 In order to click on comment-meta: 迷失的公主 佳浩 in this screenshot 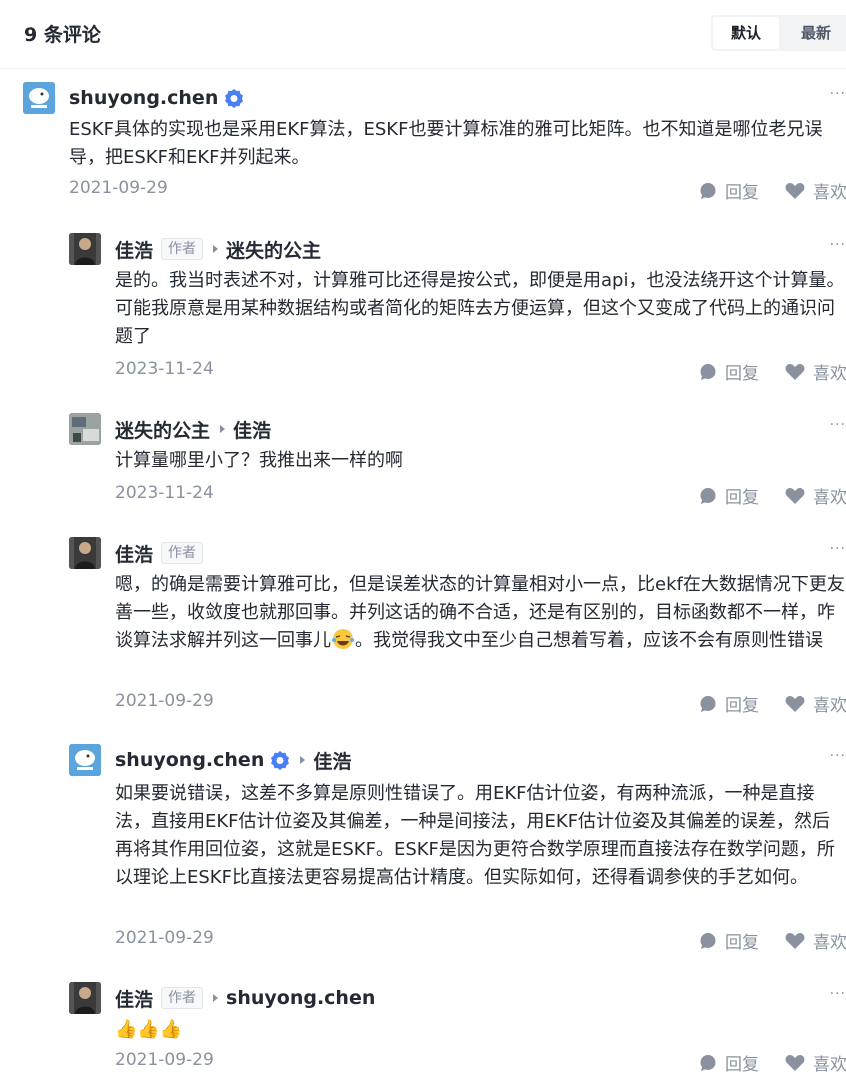, I will do `click(193, 429)`.